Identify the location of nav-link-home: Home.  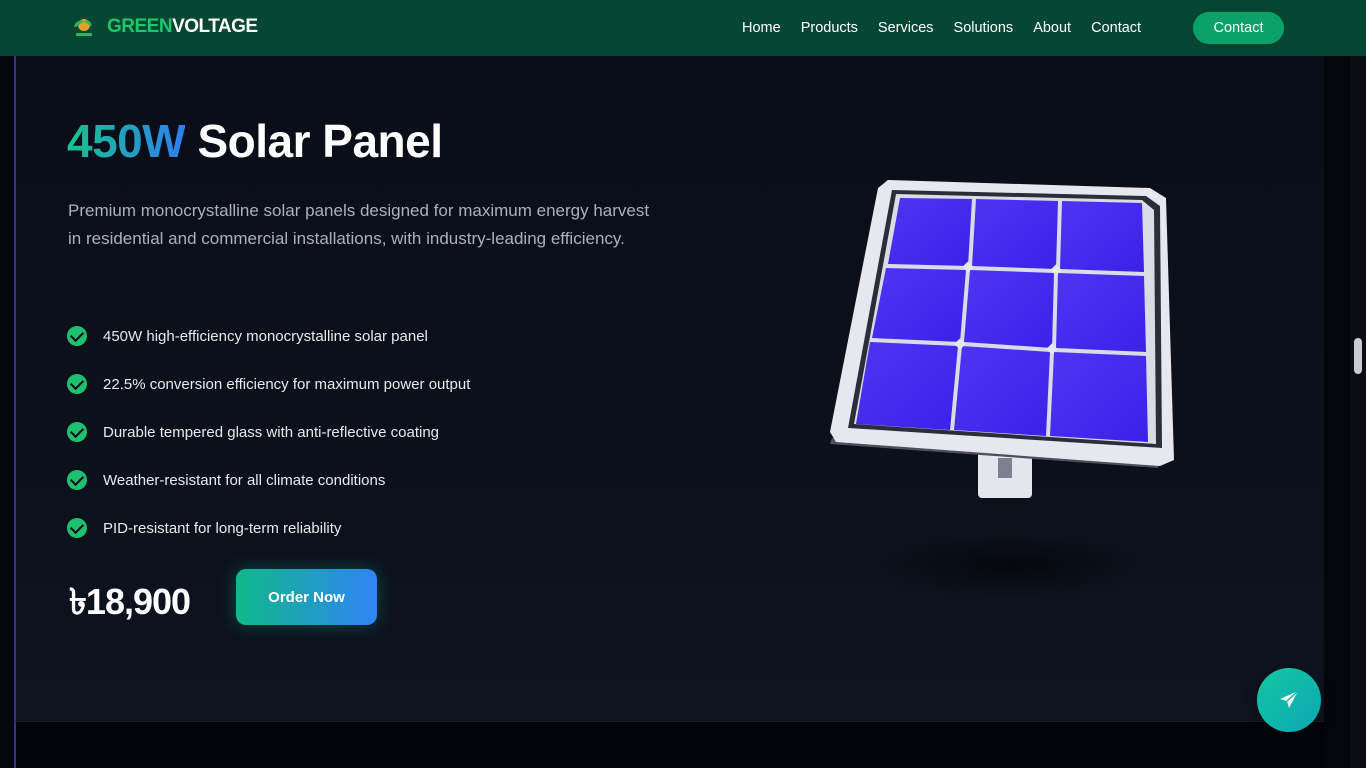
(761, 28).